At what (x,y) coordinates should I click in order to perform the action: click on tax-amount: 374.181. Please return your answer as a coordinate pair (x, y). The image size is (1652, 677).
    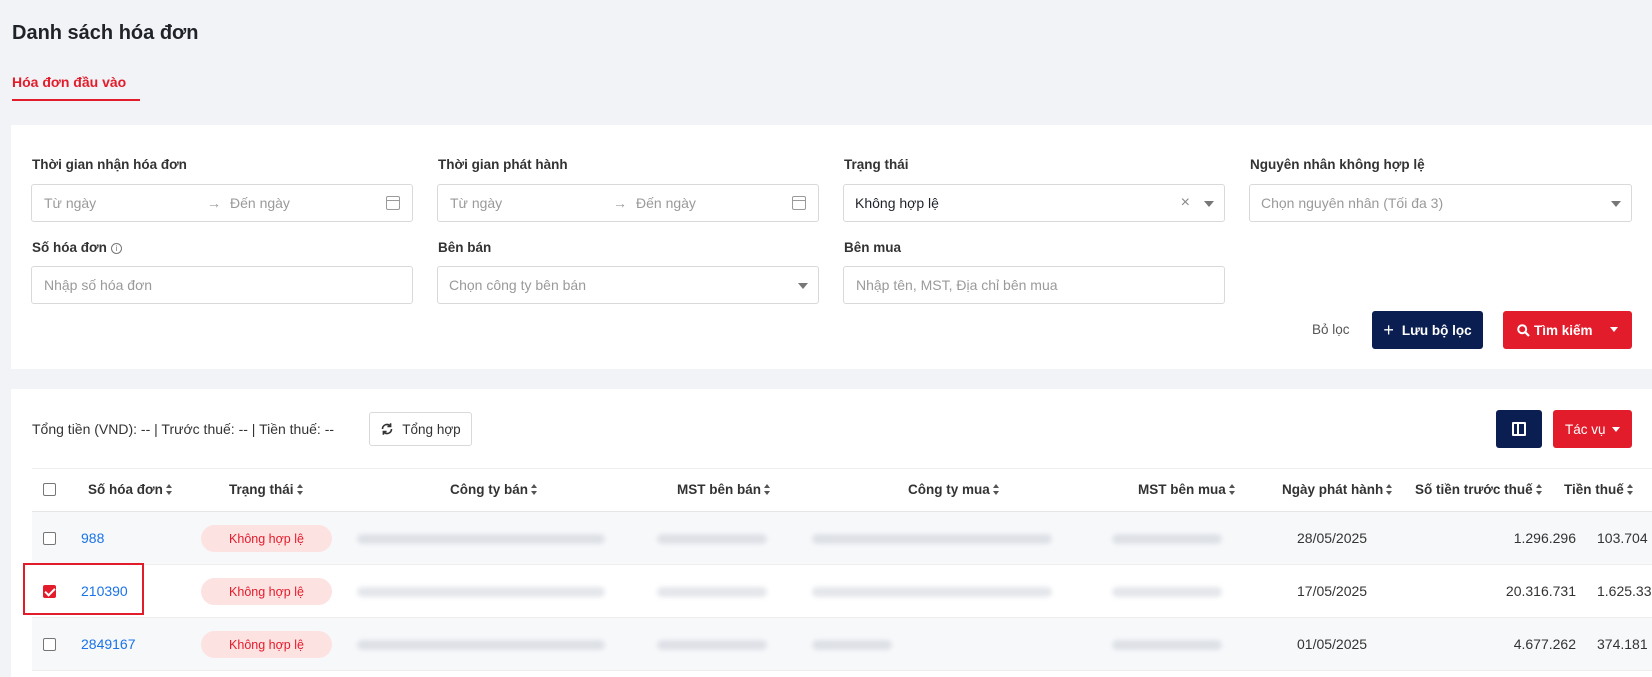
    Looking at the image, I should click on (1622, 644).